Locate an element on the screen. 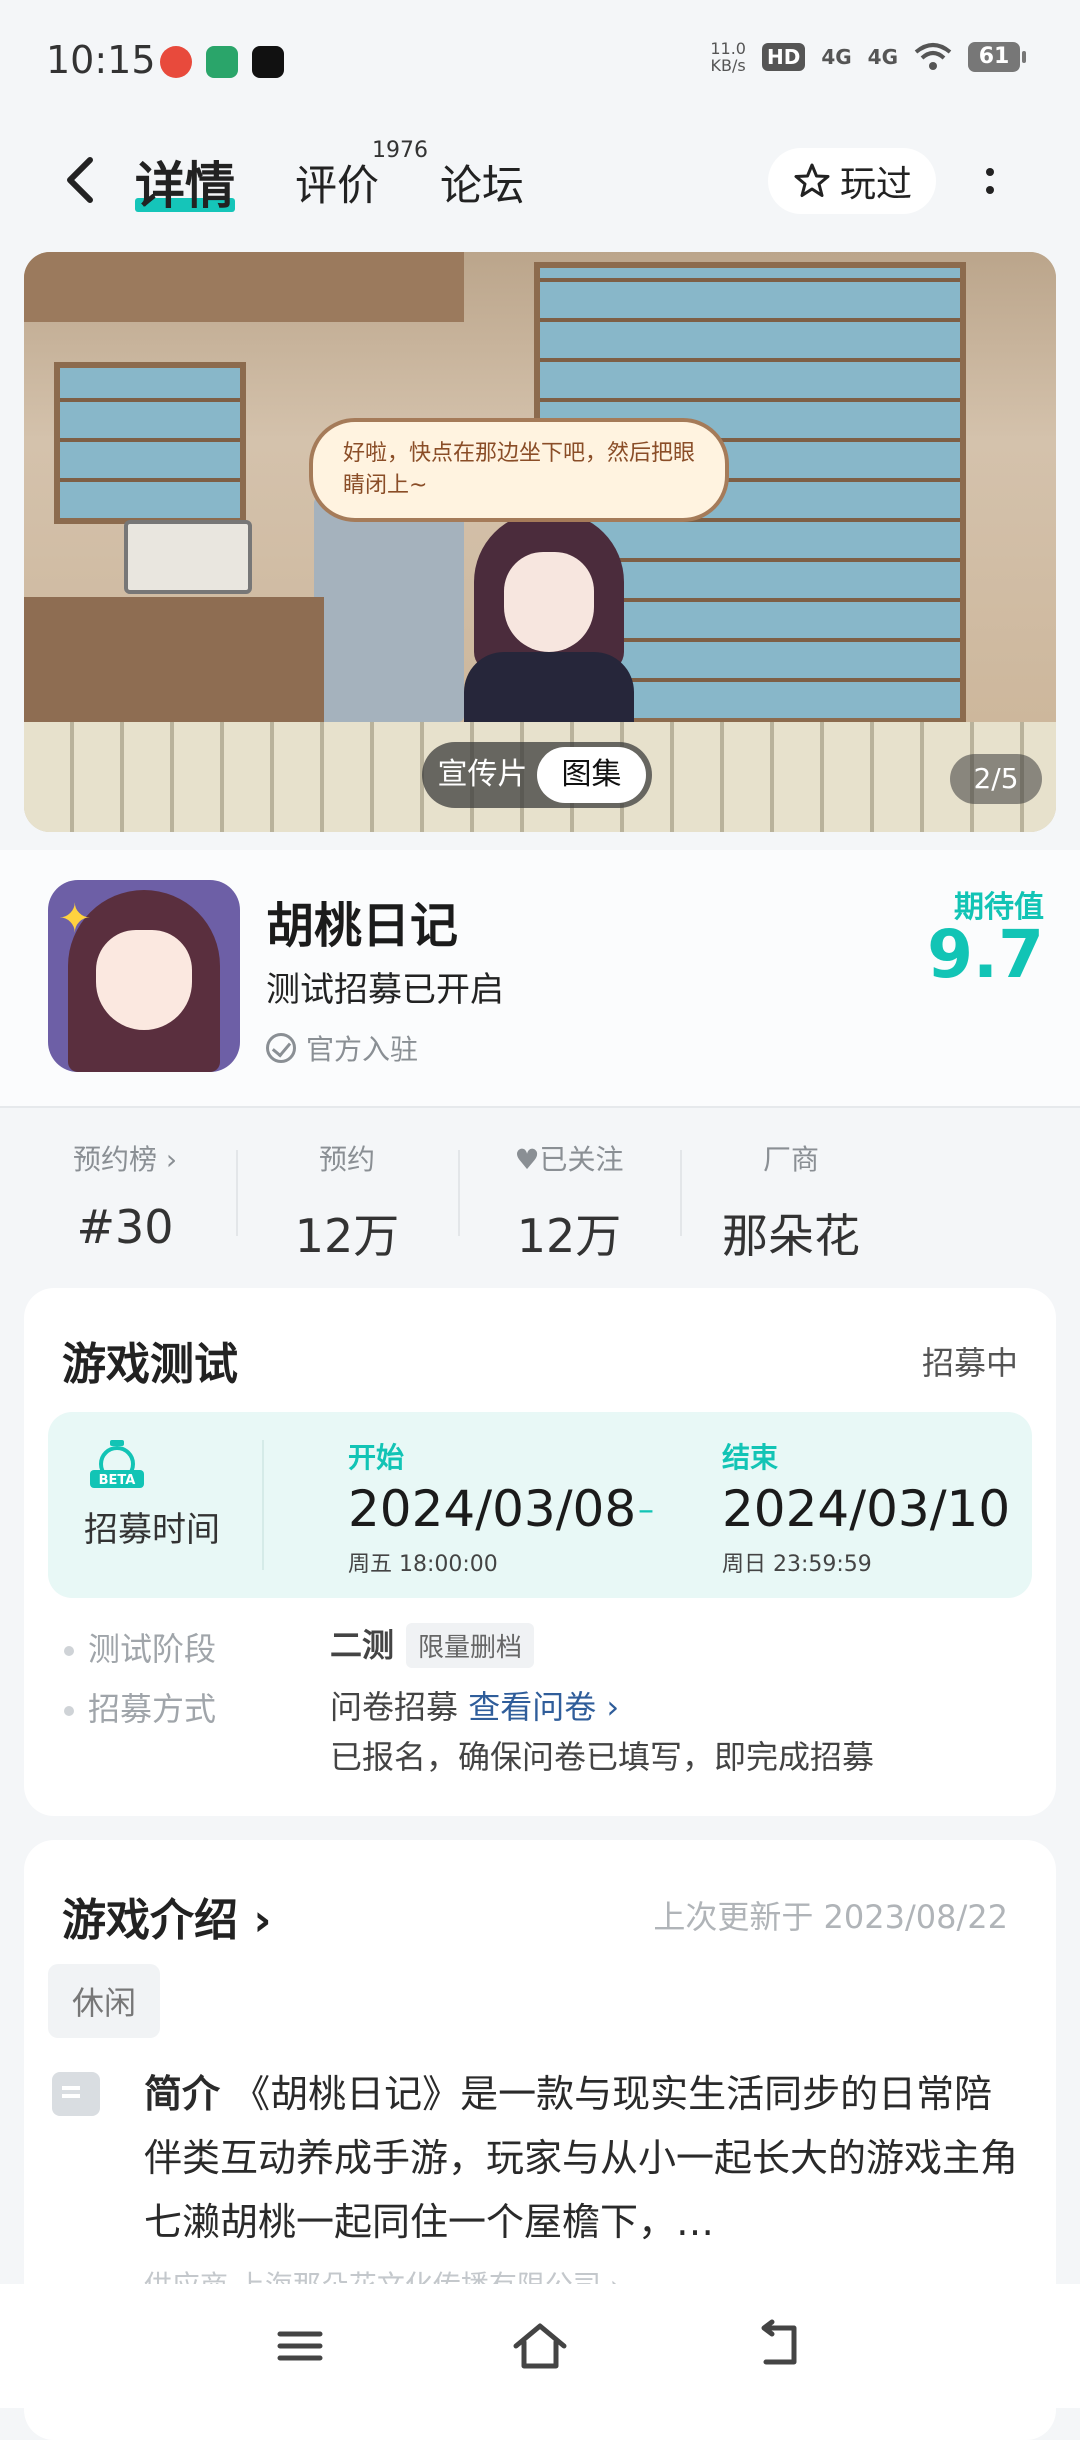 This screenshot has width=1080, height=2440. method-label: 招募方式 is located at coordinates (140, 1707).